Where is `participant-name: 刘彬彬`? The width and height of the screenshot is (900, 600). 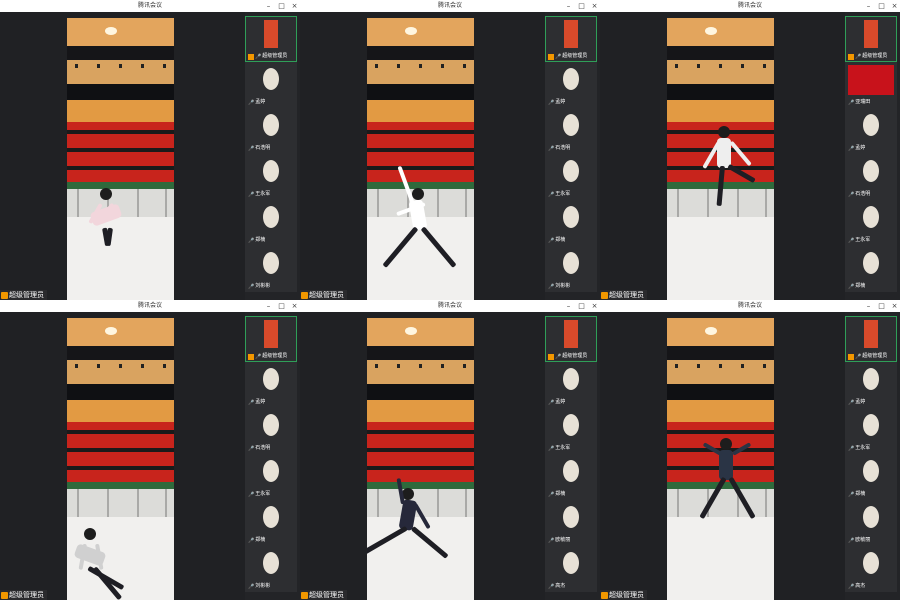 participant-name: 刘彬彬 is located at coordinates (263, 586).